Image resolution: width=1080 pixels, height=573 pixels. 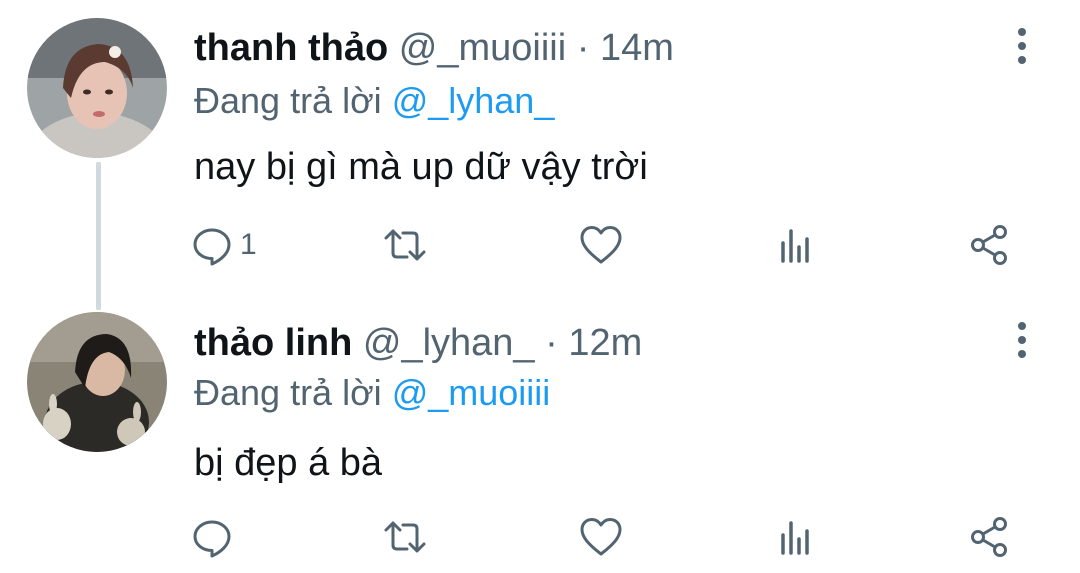 I want to click on display-name: thảo linh, so click(x=273, y=343).